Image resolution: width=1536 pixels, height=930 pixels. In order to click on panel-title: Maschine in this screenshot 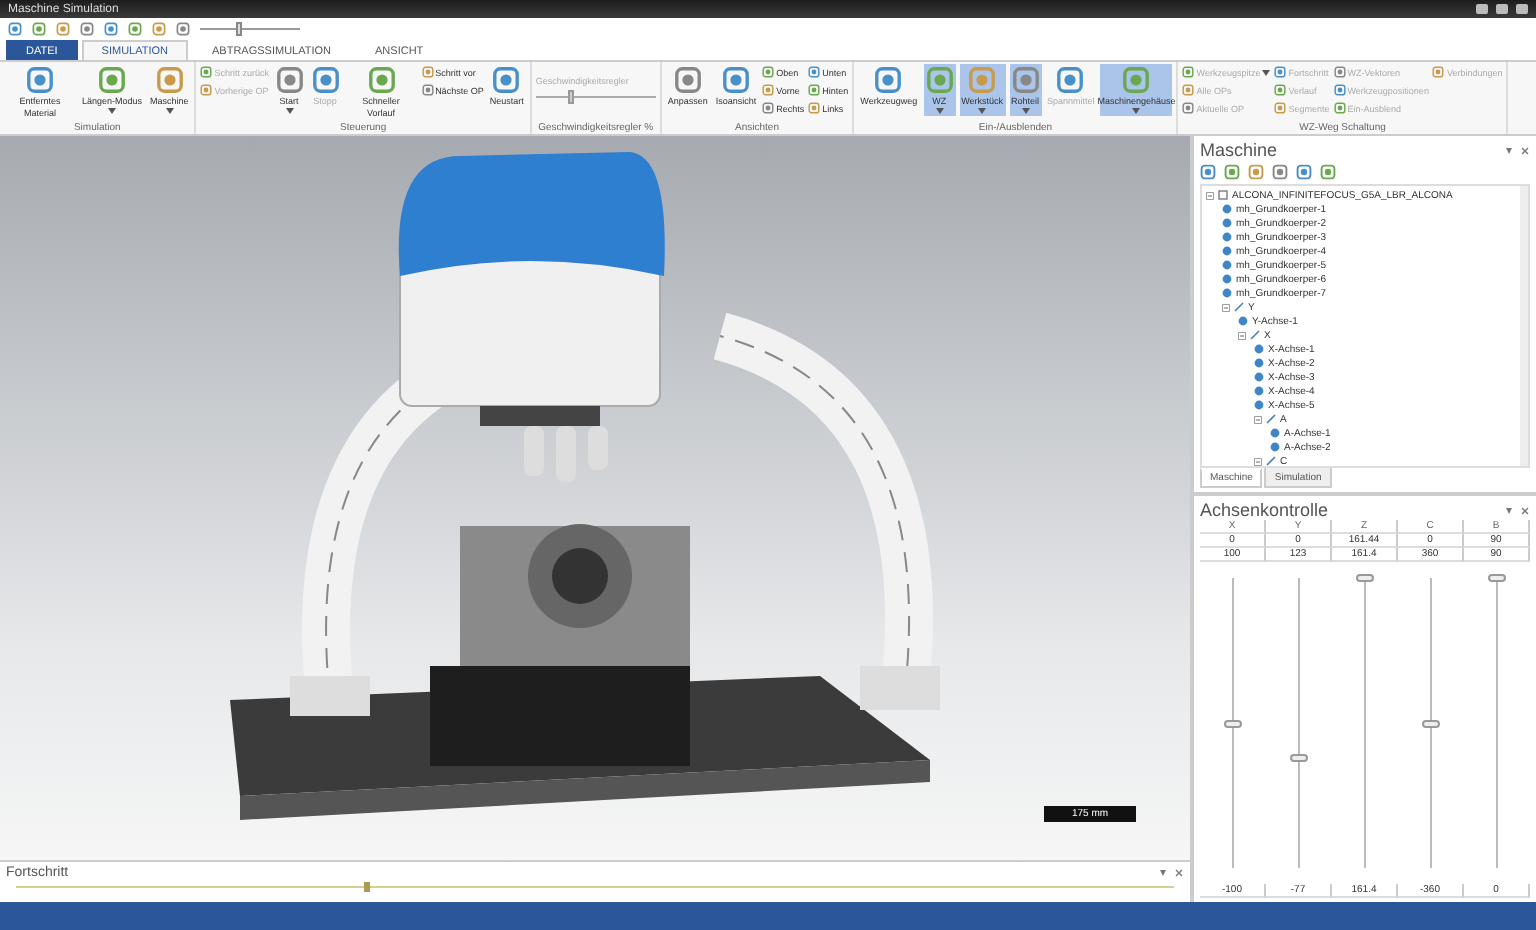, I will do `click(1239, 150)`.